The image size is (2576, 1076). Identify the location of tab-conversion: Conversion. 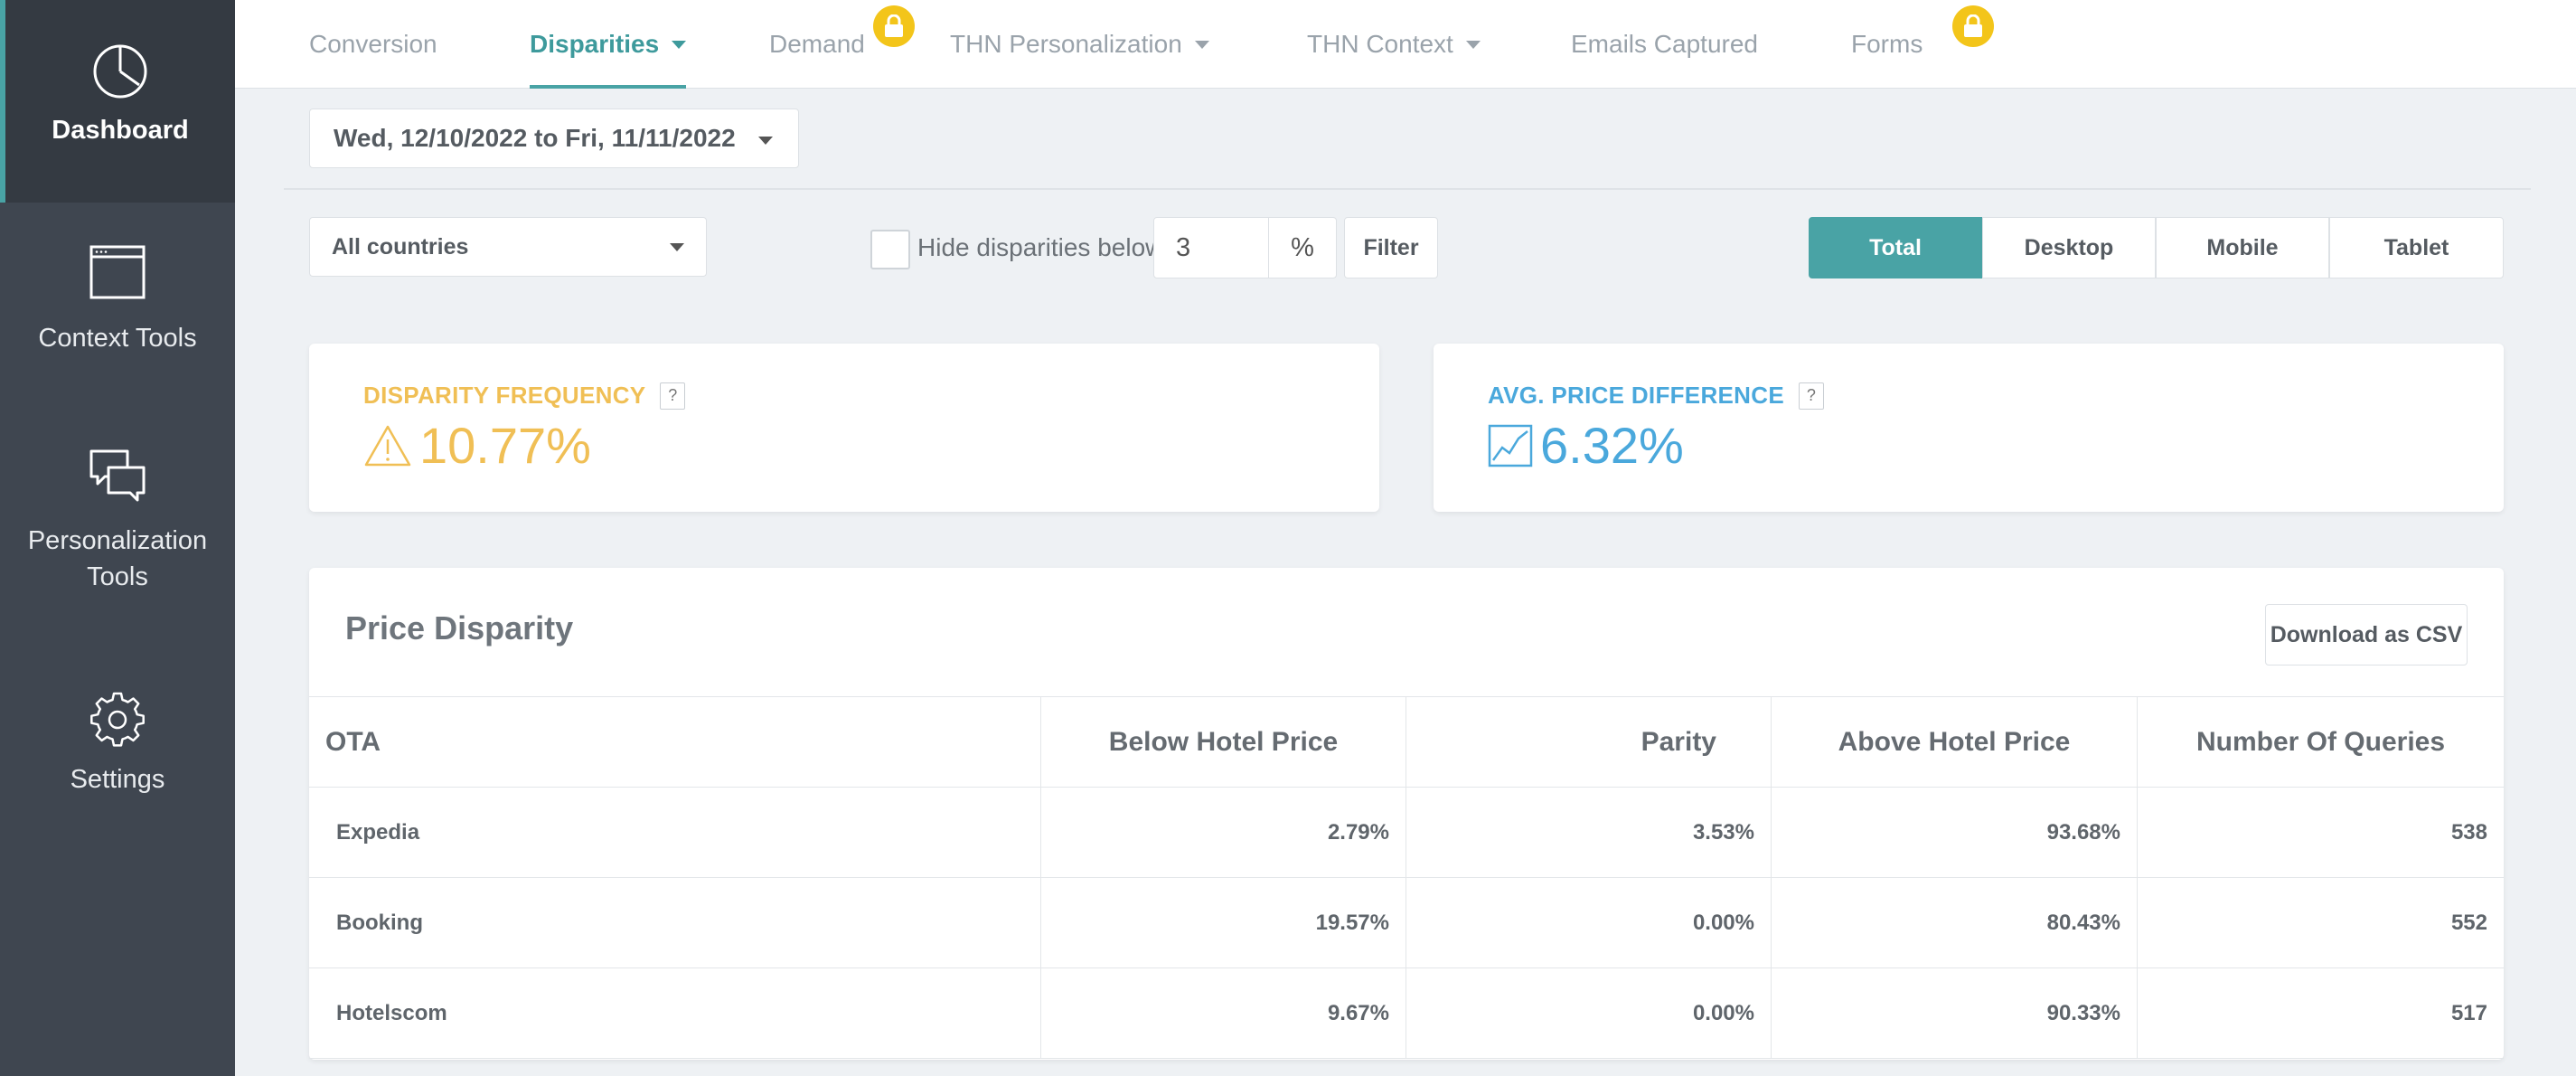
(373, 44).